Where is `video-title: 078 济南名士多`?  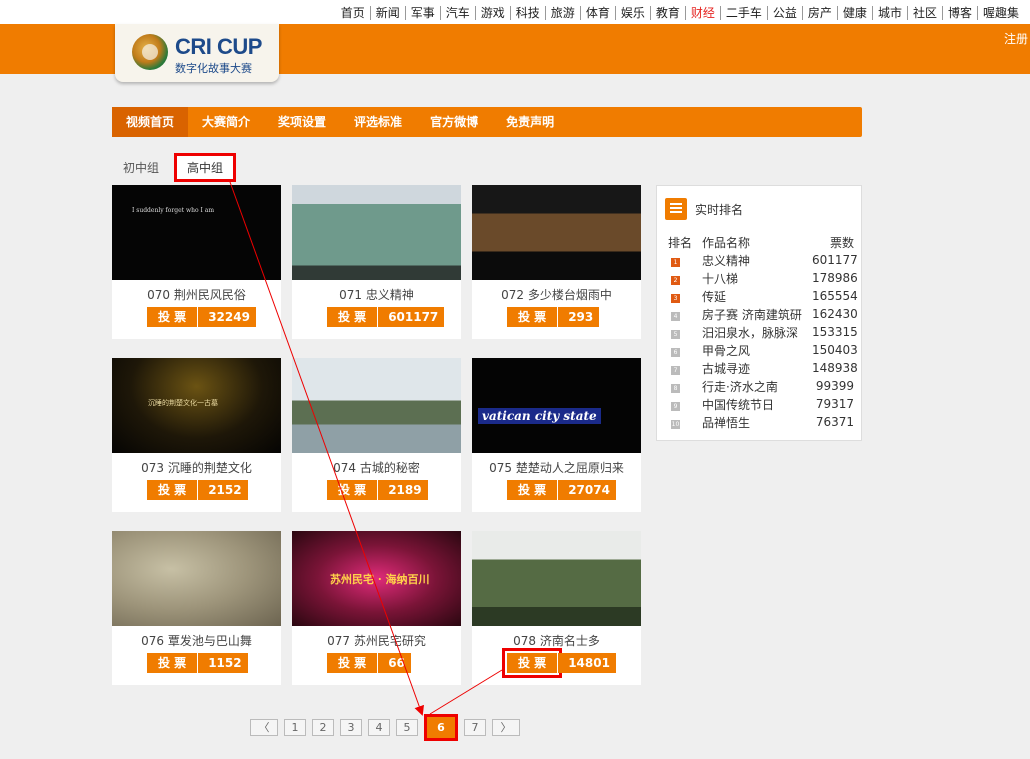
video-title: 078 济南名士多 is located at coordinates (556, 640).